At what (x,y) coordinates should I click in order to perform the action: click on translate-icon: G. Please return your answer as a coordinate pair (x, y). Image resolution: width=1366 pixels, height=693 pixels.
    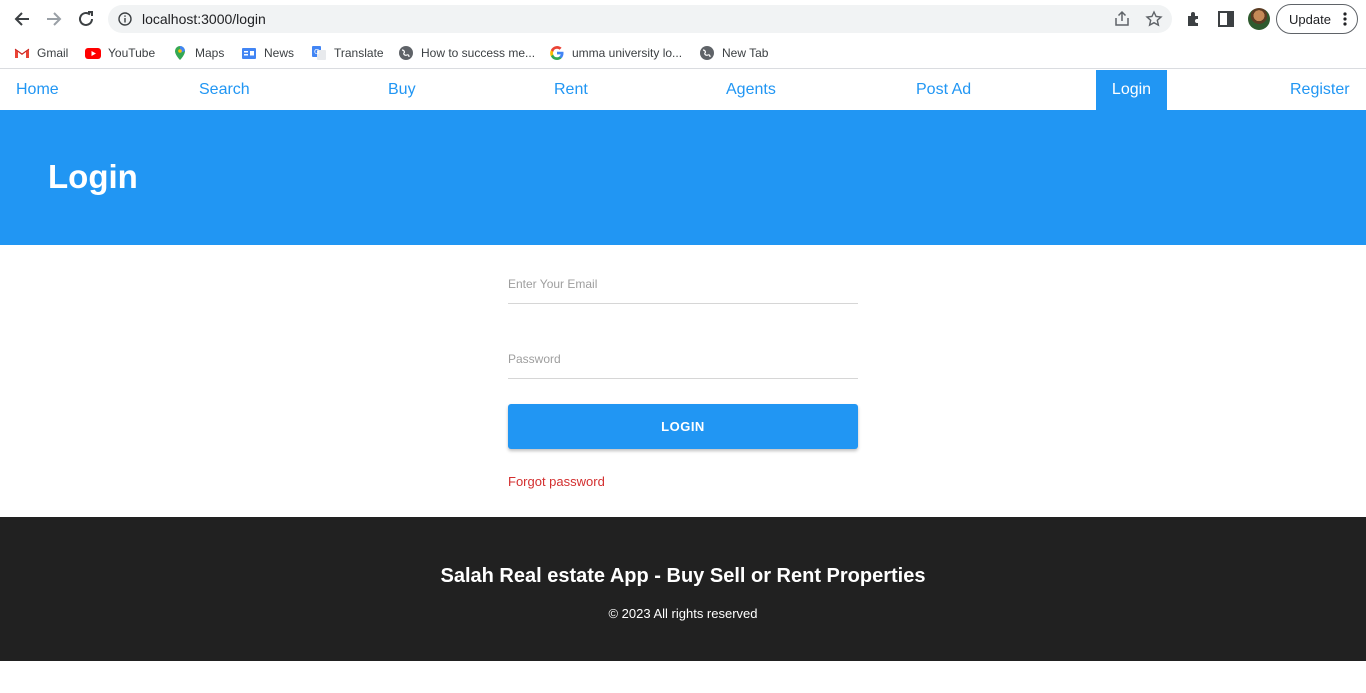
    Looking at the image, I should click on (319, 53).